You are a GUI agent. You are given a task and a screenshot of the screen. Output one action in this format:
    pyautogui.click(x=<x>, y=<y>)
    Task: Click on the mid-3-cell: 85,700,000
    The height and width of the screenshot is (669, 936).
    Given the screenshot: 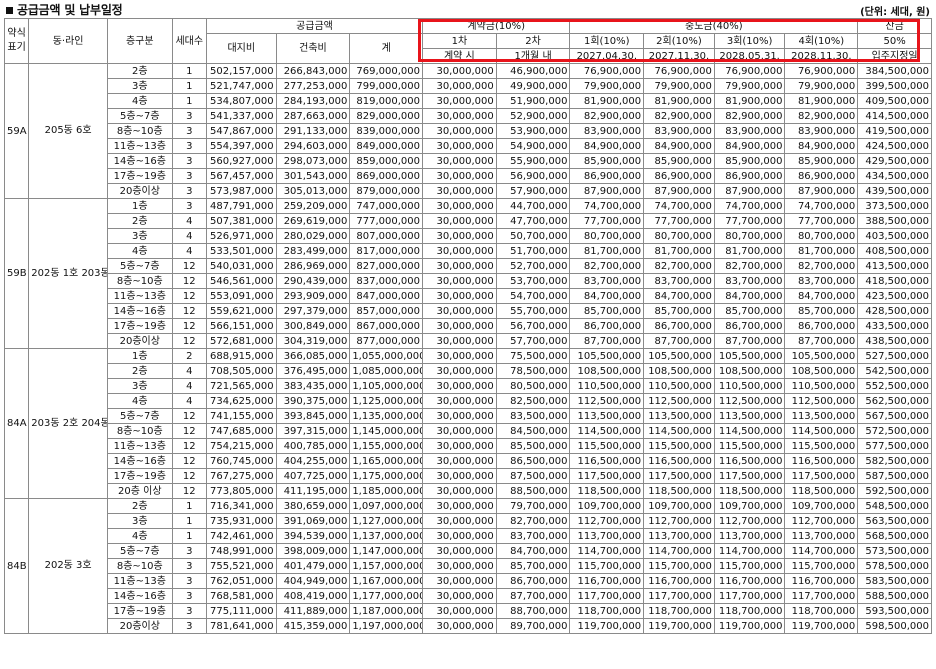 What is the action you would take?
    pyautogui.click(x=749, y=311)
    